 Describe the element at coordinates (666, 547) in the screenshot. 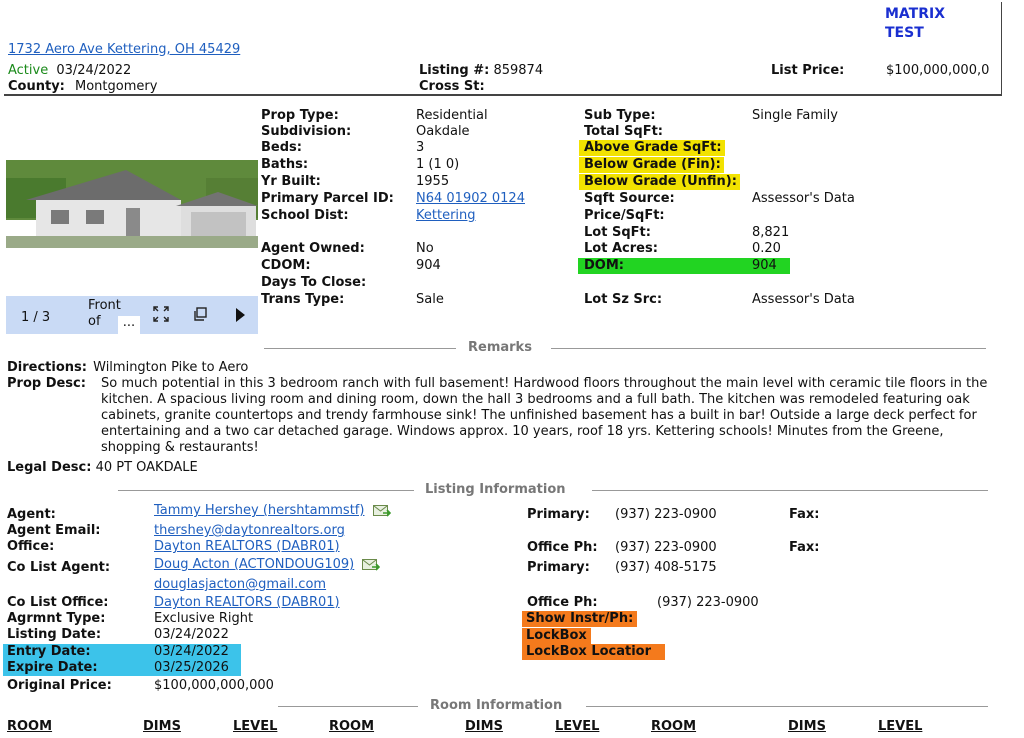

I see `office-phone-value: (937) 223-0900` at that location.